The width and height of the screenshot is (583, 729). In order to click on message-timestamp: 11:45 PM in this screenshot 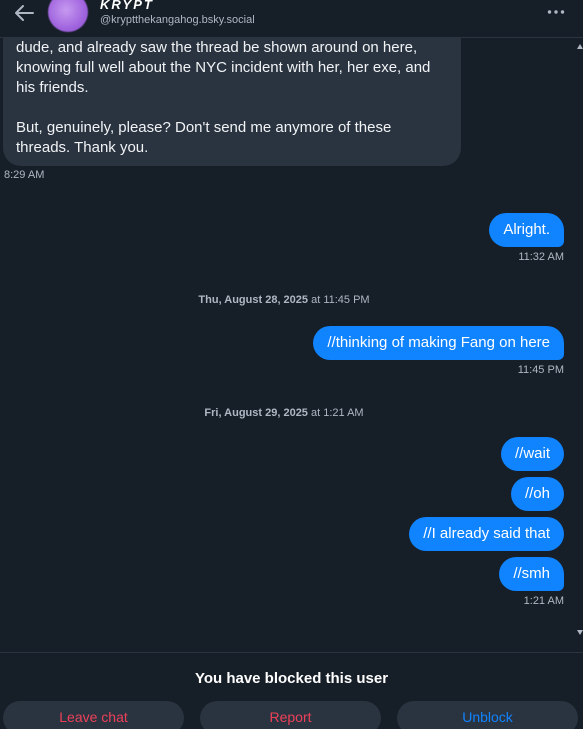, I will do `click(540, 370)`.